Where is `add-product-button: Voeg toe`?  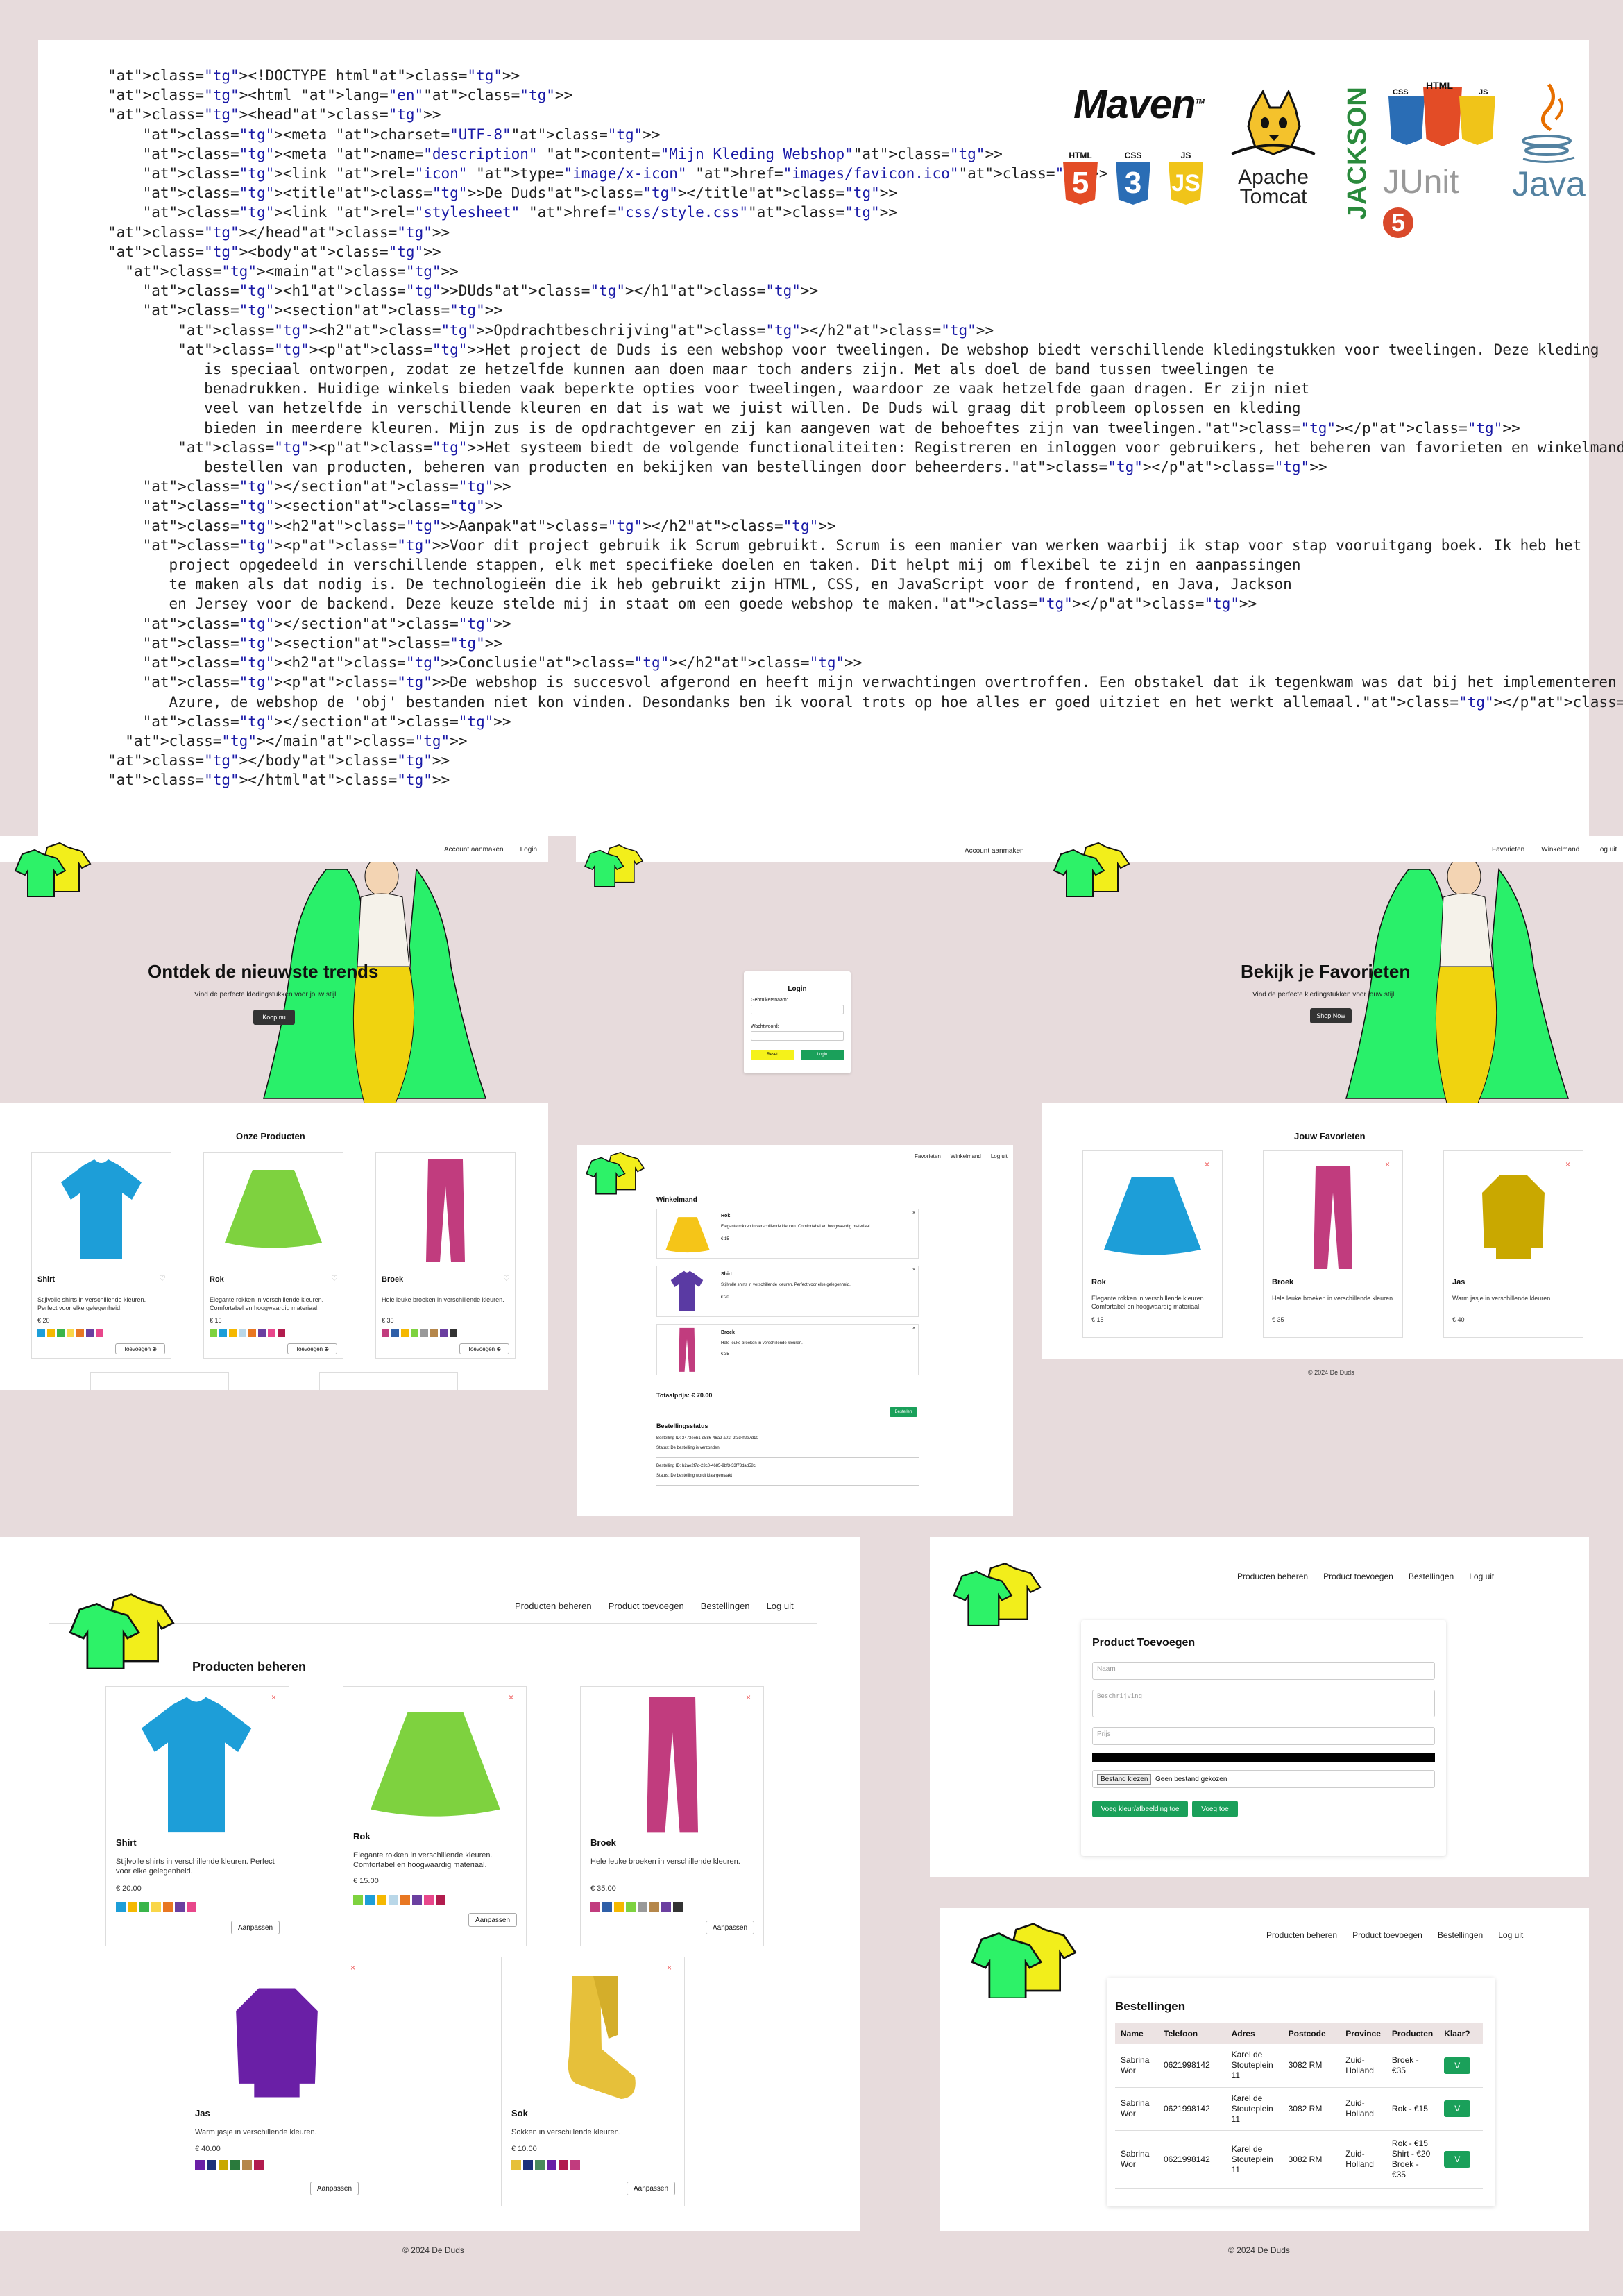 add-product-button: Voeg toe is located at coordinates (1215, 1809).